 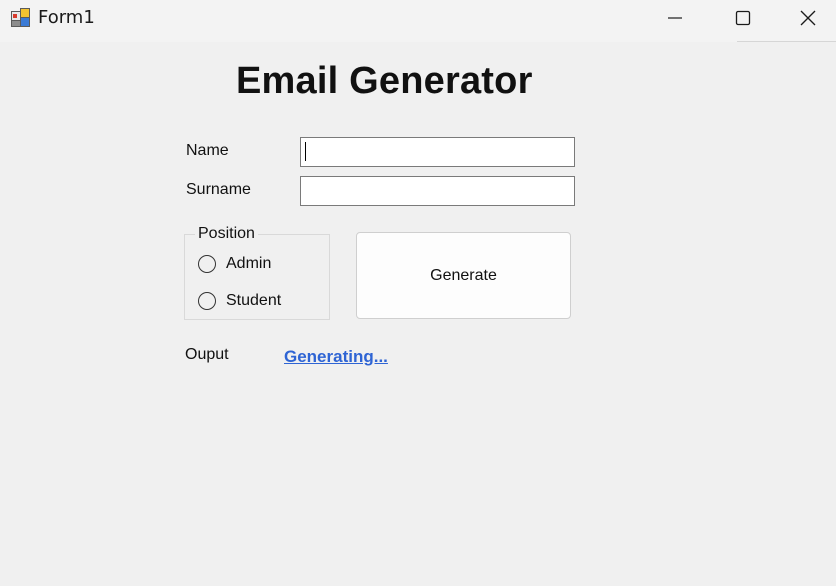 What do you see at coordinates (253, 301) in the screenshot?
I see `radio-student-label: Student` at bounding box center [253, 301].